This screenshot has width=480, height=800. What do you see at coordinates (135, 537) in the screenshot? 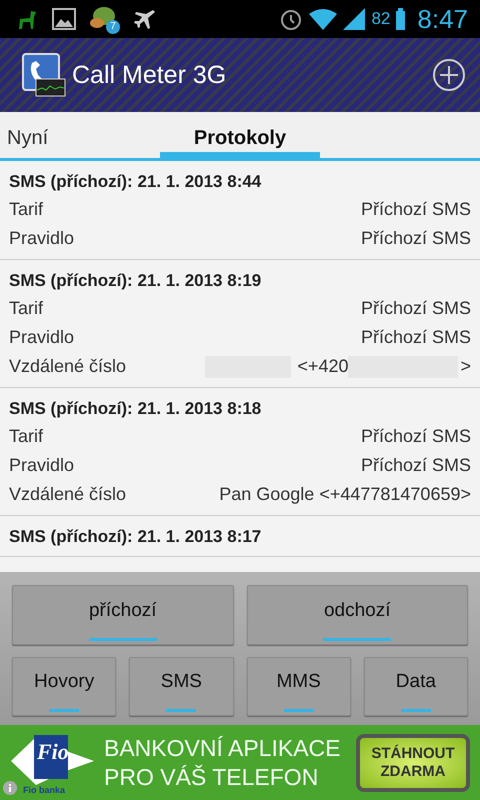
I see `entry-title: SMS (příchozí): 21. 1. 2013 8:17` at bounding box center [135, 537].